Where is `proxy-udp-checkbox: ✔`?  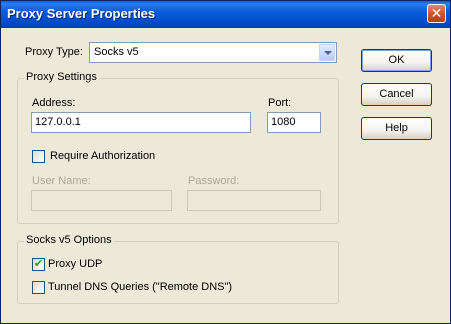
proxy-udp-checkbox: ✔ is located at coordinates (38, 264).